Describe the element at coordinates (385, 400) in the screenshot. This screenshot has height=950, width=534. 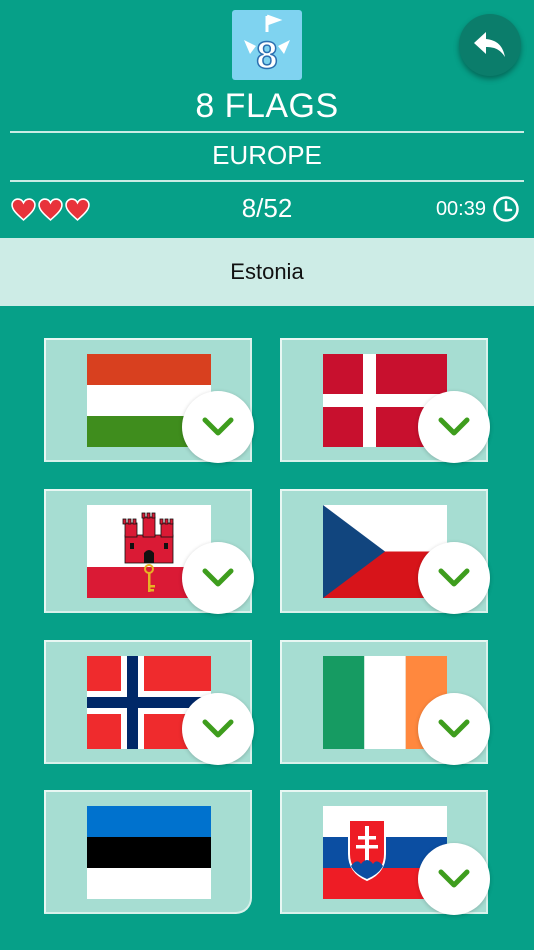
I see `flag-card-denmark` at that location.